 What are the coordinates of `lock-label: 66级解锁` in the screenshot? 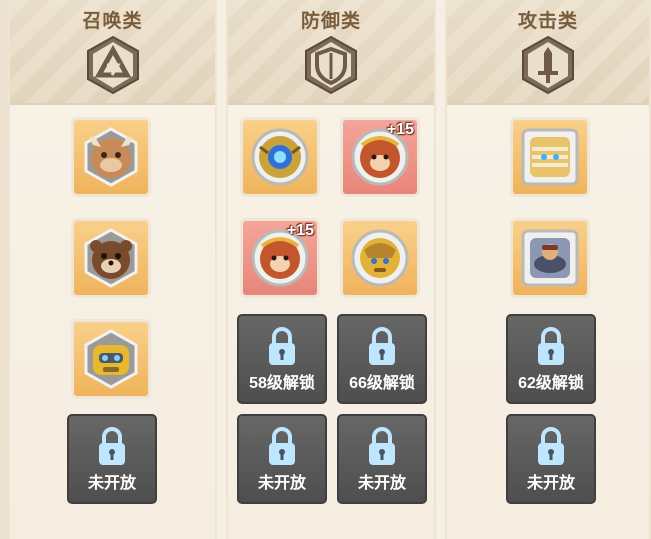 It's located at (382, 383).